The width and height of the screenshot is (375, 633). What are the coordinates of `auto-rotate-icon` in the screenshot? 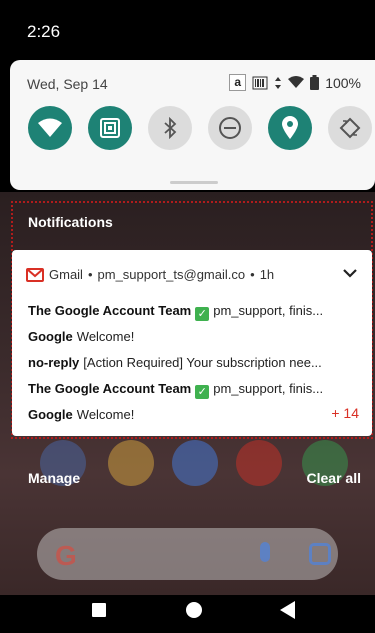 It's located at (350, 128).